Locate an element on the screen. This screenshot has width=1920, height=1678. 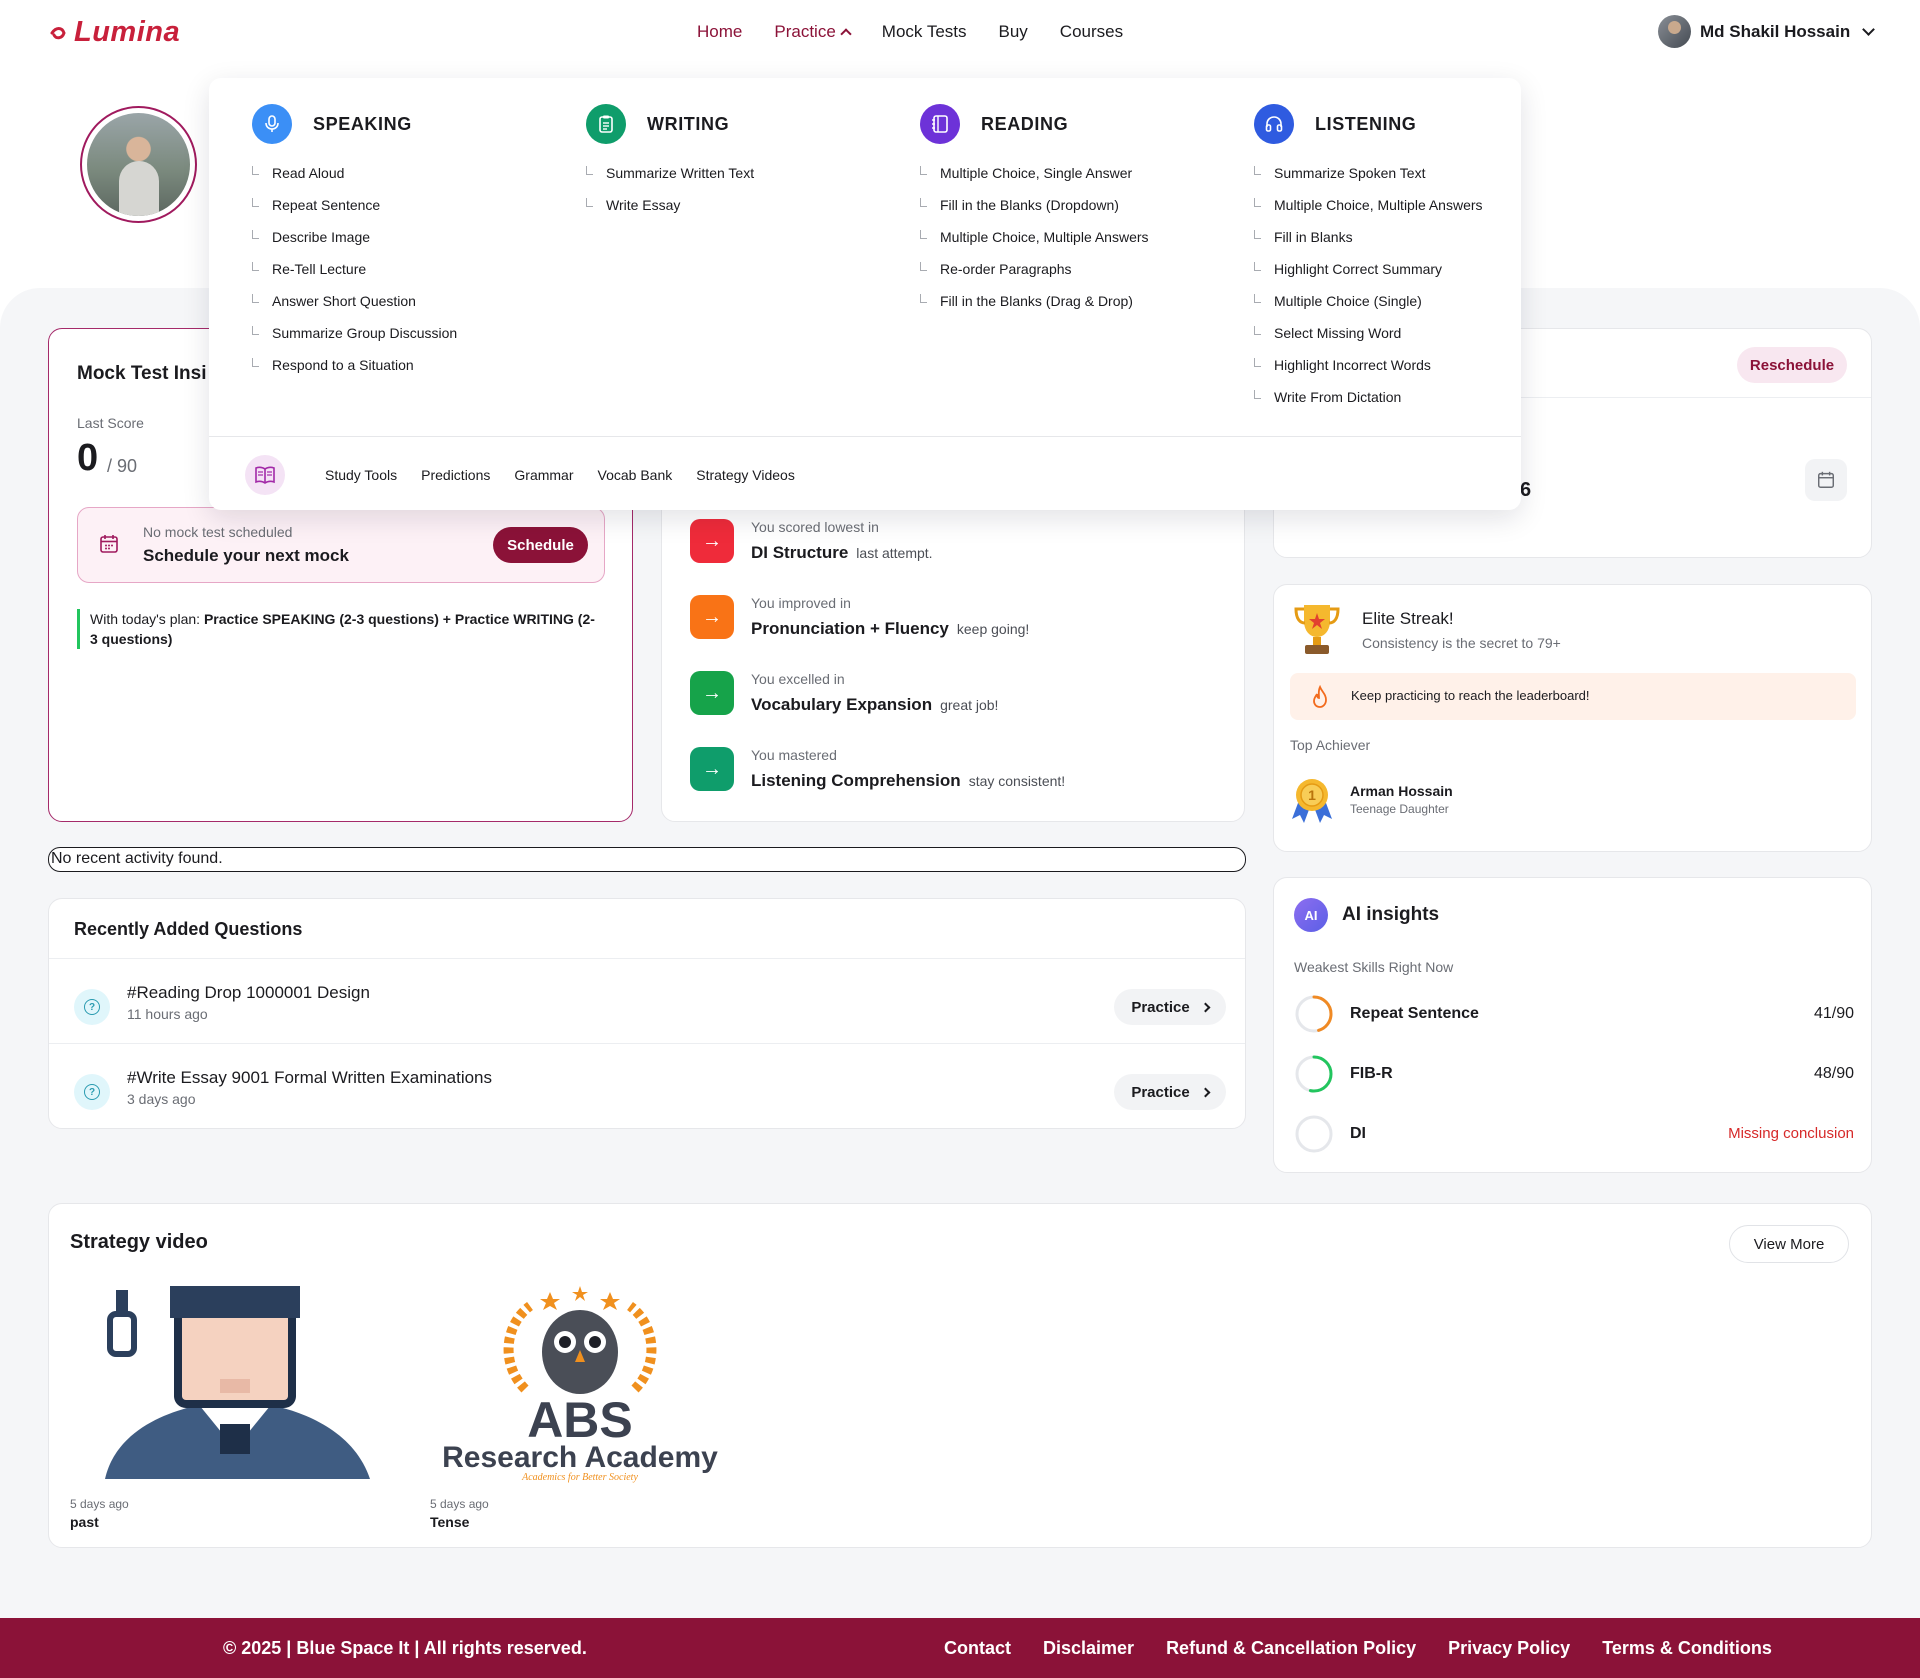
nav-courses: Courses is located at coordinates (1091, 32).